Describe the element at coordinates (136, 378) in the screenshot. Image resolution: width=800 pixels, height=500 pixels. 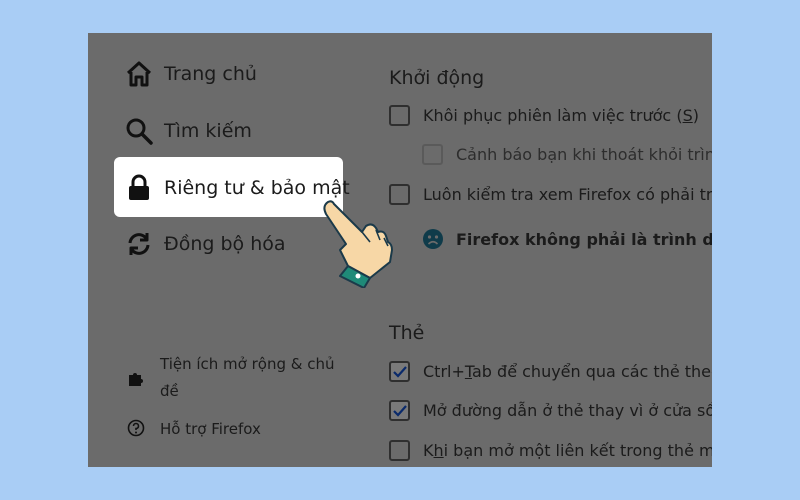
I see `puzzle-icon` at that location.